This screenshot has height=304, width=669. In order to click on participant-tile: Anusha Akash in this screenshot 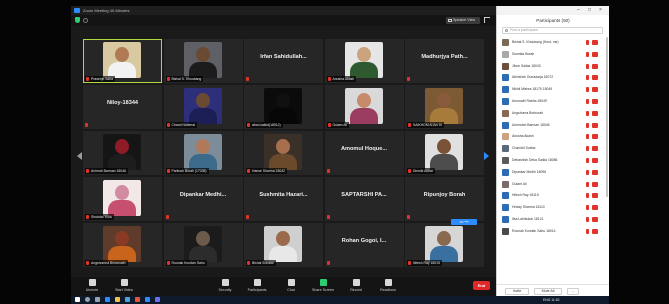, I will do `click(364, 61)`.